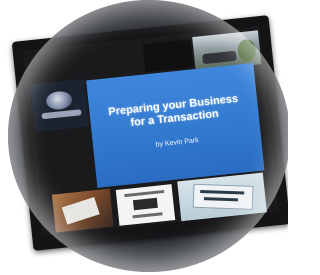  I want to click on company-logo, so click(145, 204).